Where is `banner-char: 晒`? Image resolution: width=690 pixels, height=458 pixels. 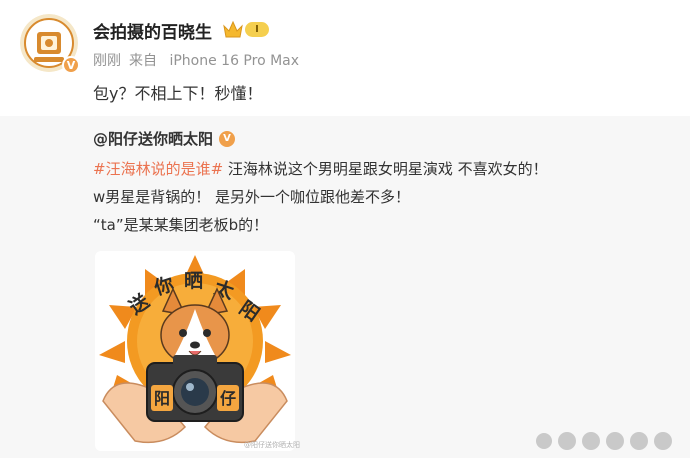 banner-char: 晒 is located at coordinates (193, 281).